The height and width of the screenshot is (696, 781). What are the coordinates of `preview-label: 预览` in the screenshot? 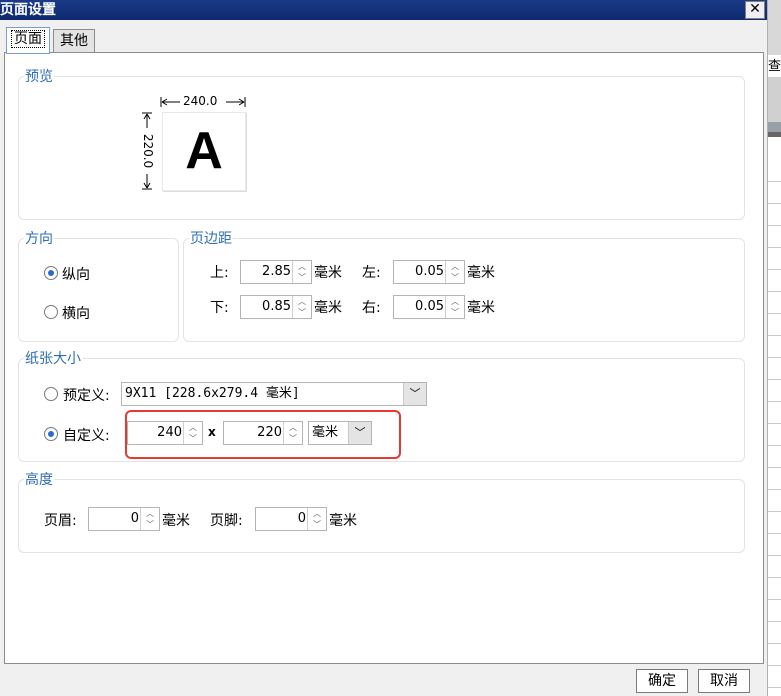 It's located at (39, 76).